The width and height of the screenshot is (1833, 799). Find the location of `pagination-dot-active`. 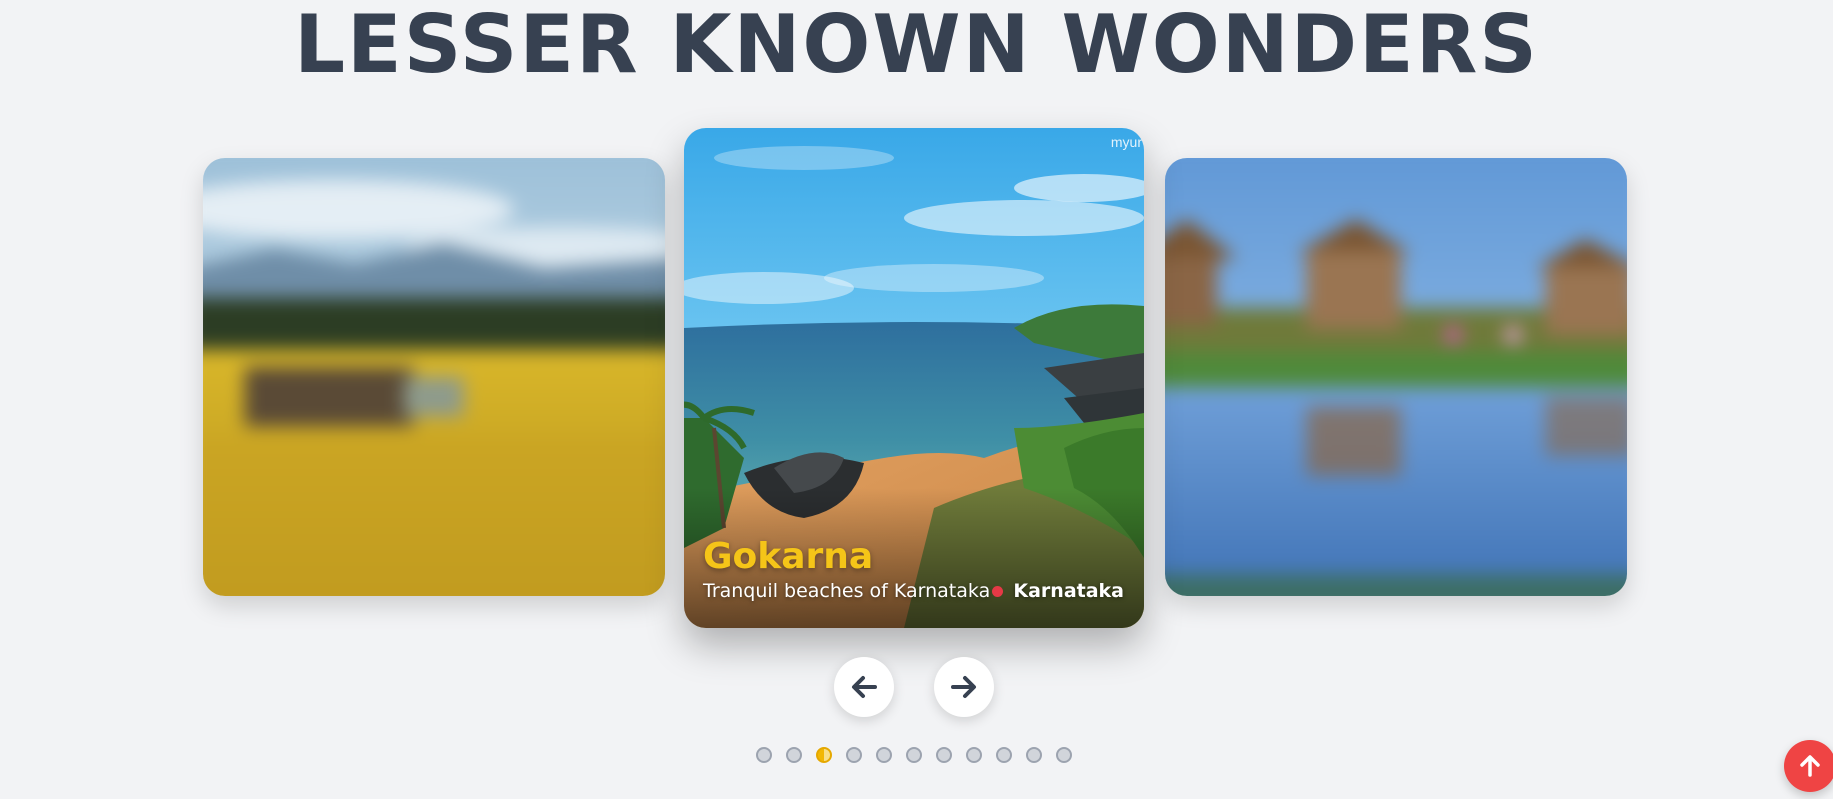

pagination-dot-active is located at coordinates (824, 755).